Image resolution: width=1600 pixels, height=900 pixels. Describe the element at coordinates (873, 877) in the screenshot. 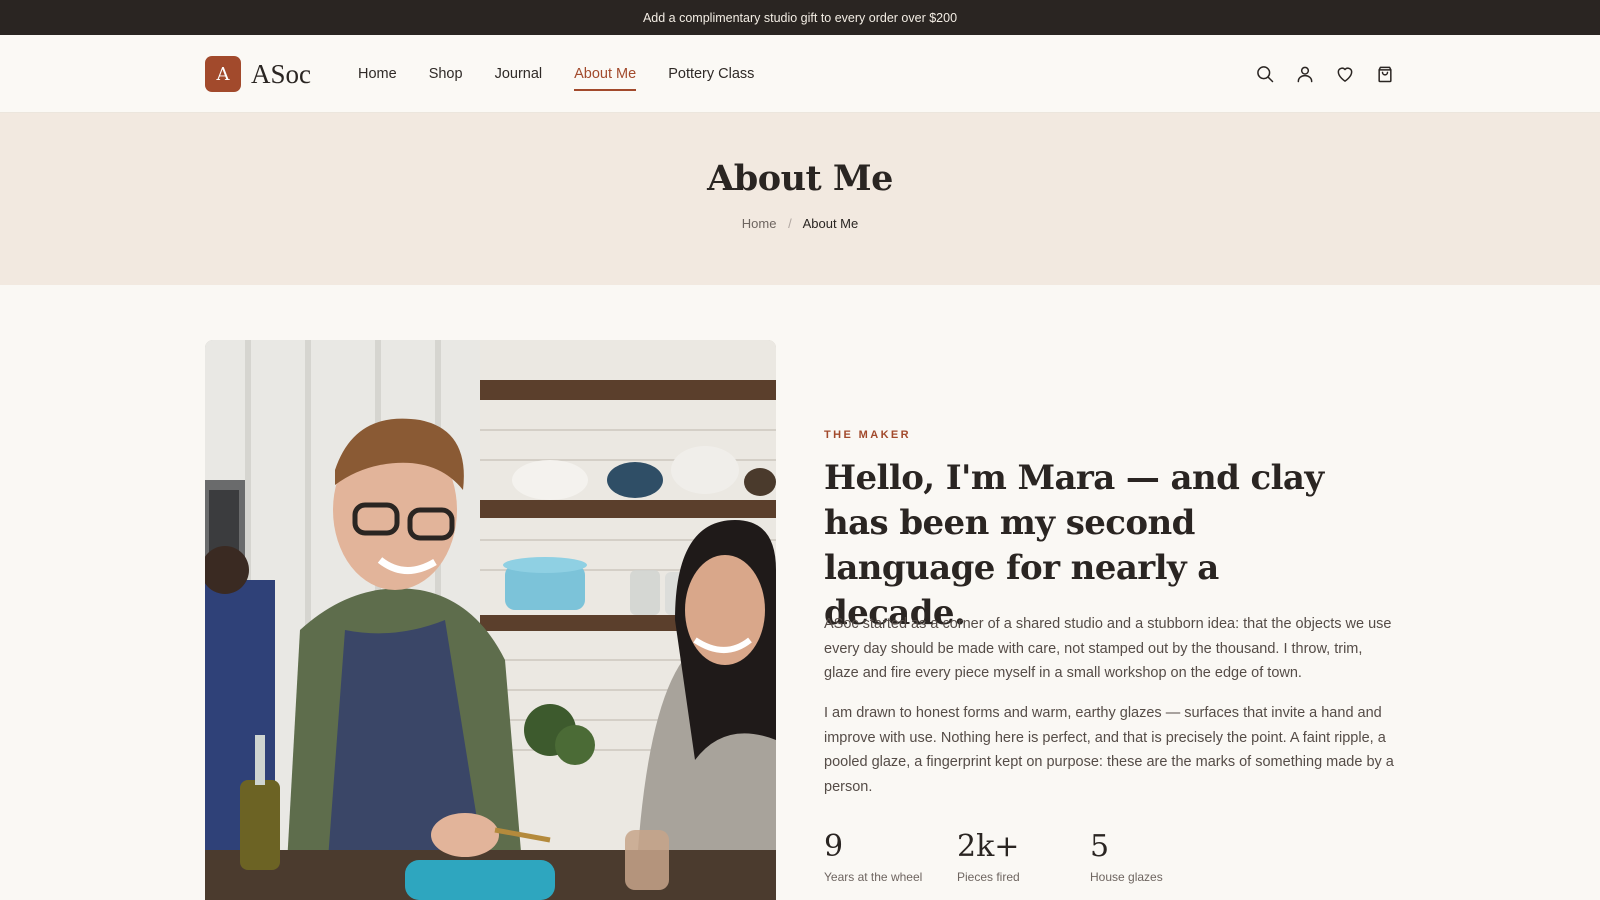

I see `stat-label: Years at the wheel` at that location.